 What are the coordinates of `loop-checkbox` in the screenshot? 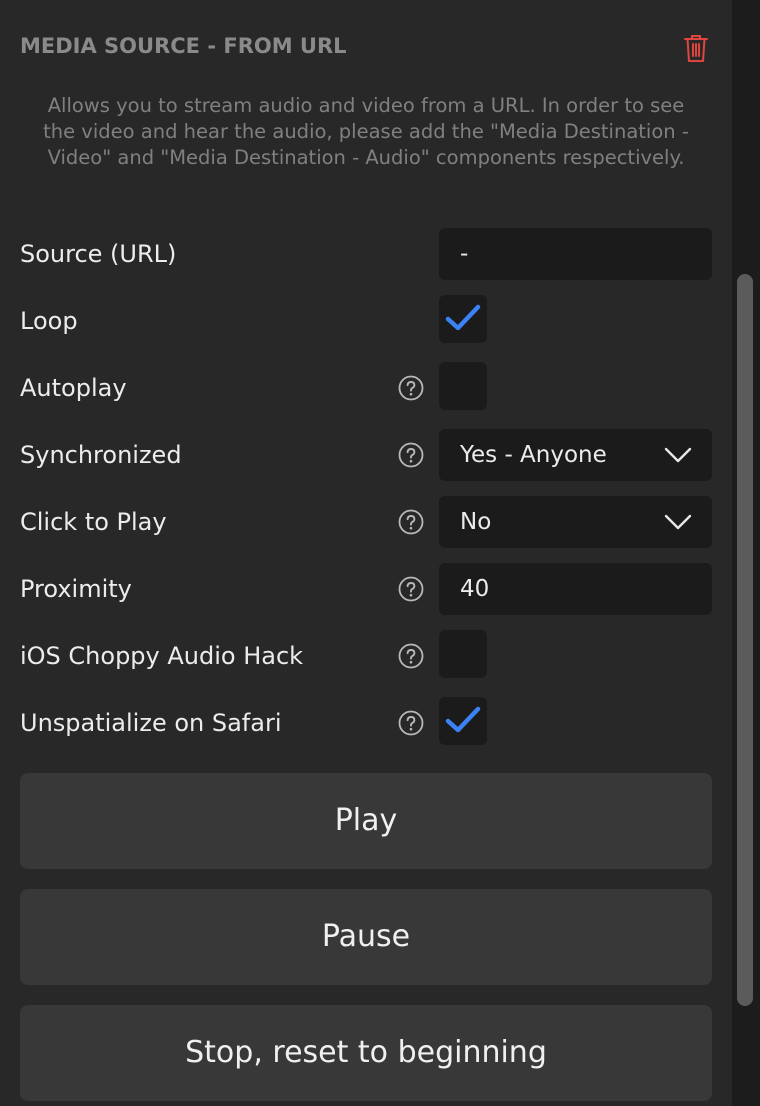 It's located at (463, 319).